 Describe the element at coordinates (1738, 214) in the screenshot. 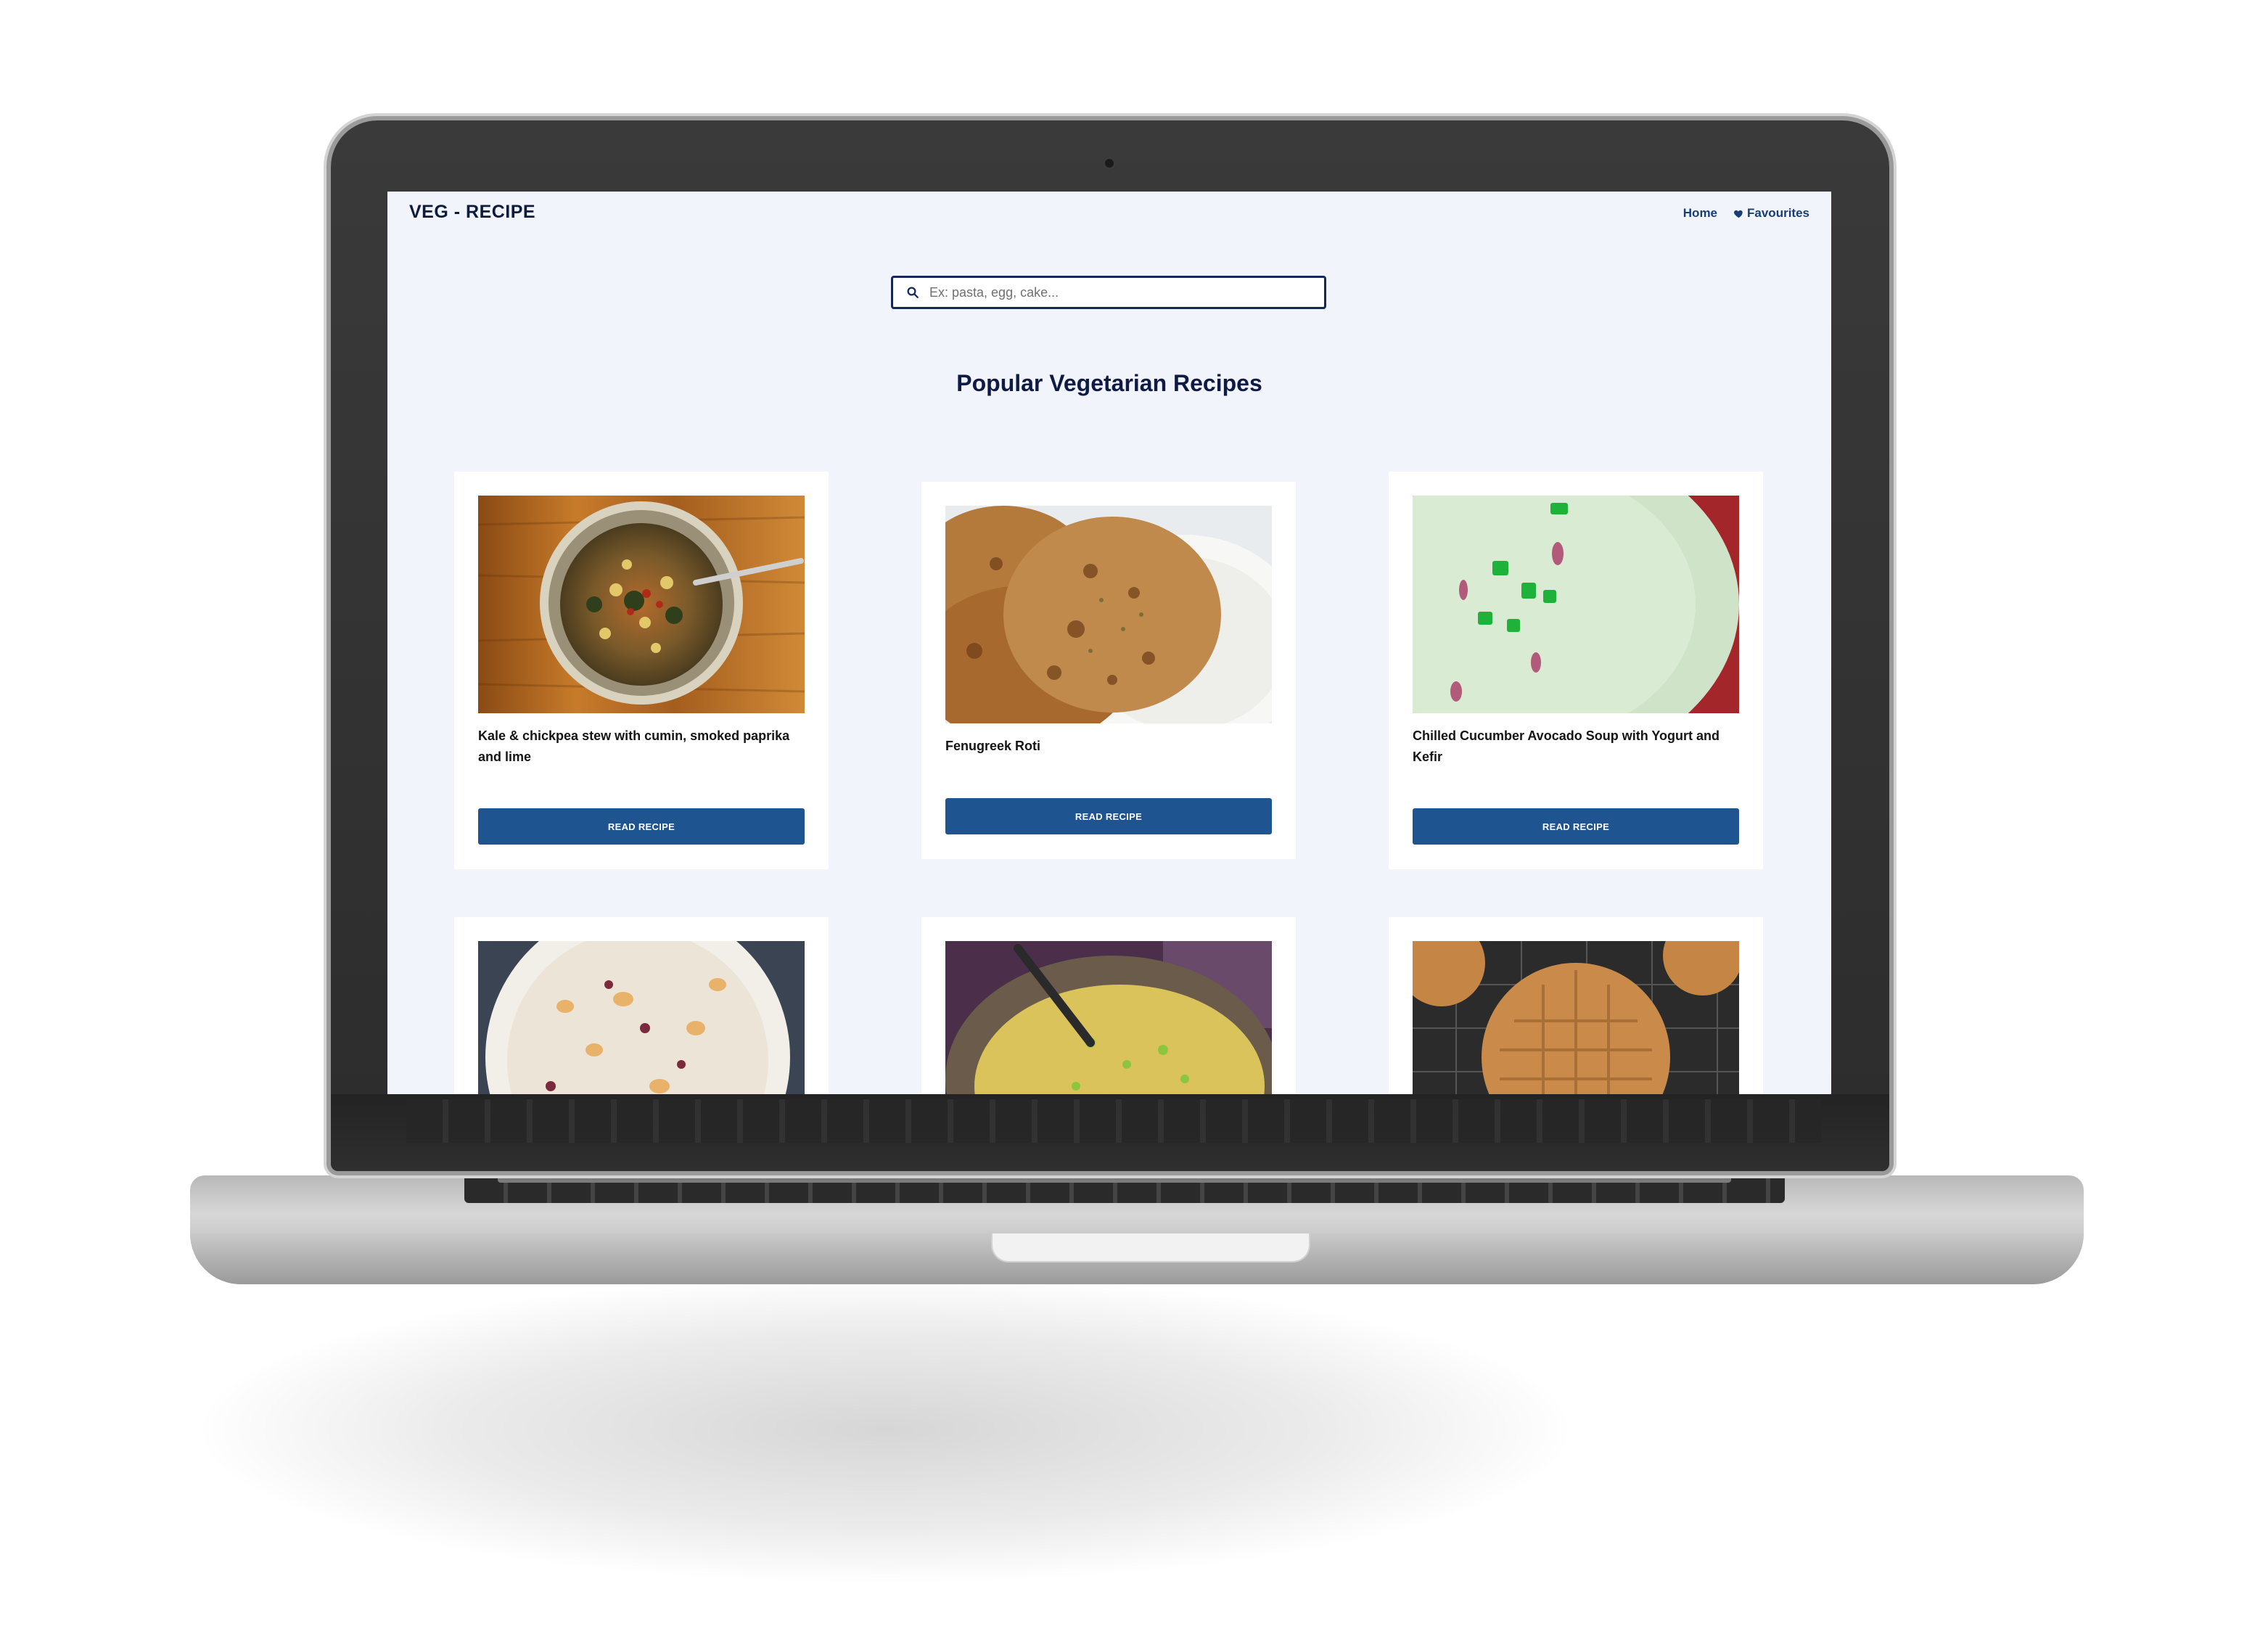

I see `heart-icon` at that location.